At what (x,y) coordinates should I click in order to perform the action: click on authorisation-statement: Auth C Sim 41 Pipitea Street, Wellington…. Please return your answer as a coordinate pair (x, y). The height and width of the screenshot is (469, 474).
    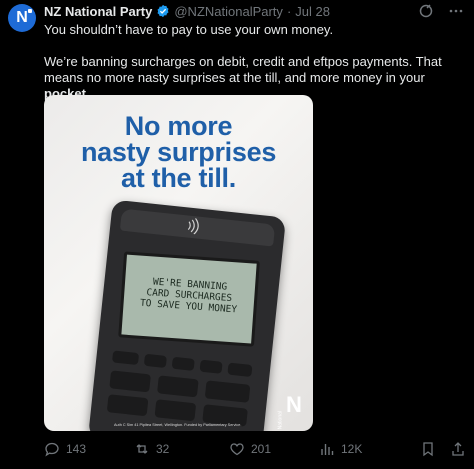
    Looking at the image, I should click on (178, 425).